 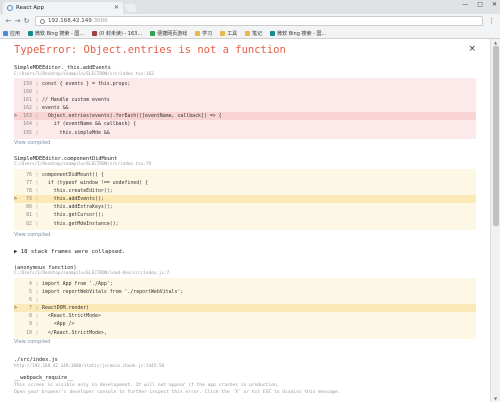 I want to click on code-line: 82 | this.getMdeInstance();, so click(x=245, y=224).